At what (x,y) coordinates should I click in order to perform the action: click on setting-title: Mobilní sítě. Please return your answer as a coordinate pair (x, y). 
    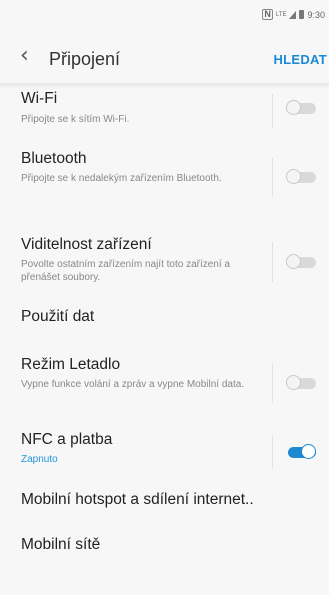
    Looking at the image, I should click on (61, 544).